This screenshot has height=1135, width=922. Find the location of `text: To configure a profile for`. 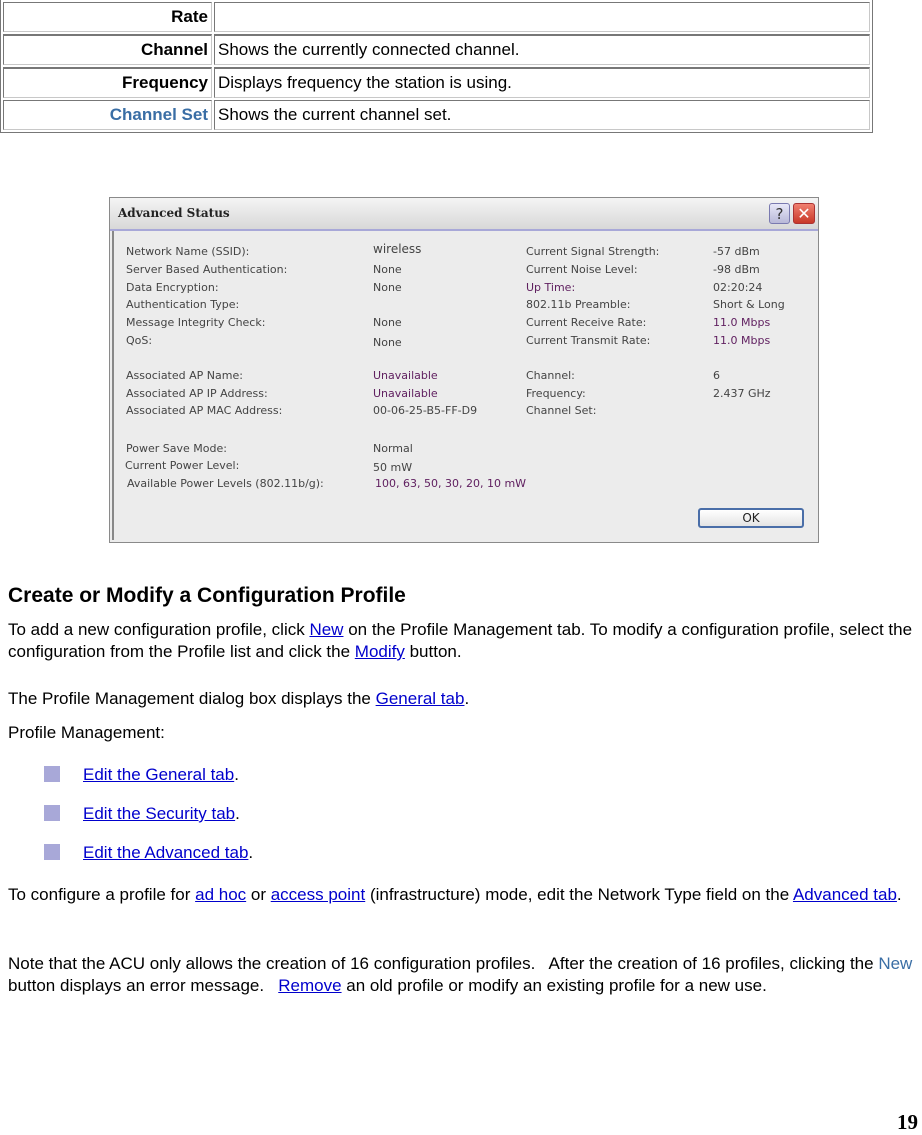

text: To configure a profile for is located at coordinates (102, 894).